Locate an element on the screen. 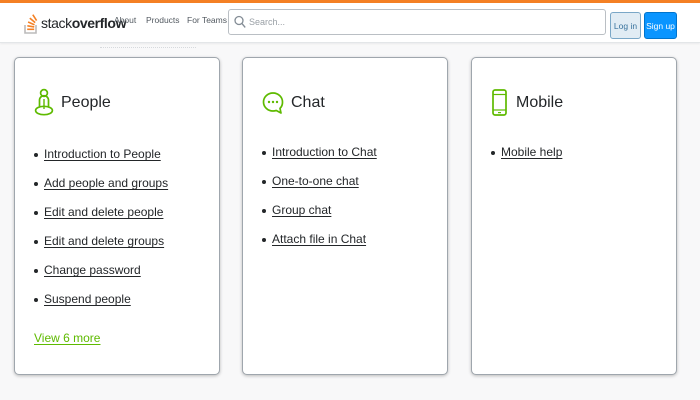  log-in-button: Log in is located at coordinates (625, 25).